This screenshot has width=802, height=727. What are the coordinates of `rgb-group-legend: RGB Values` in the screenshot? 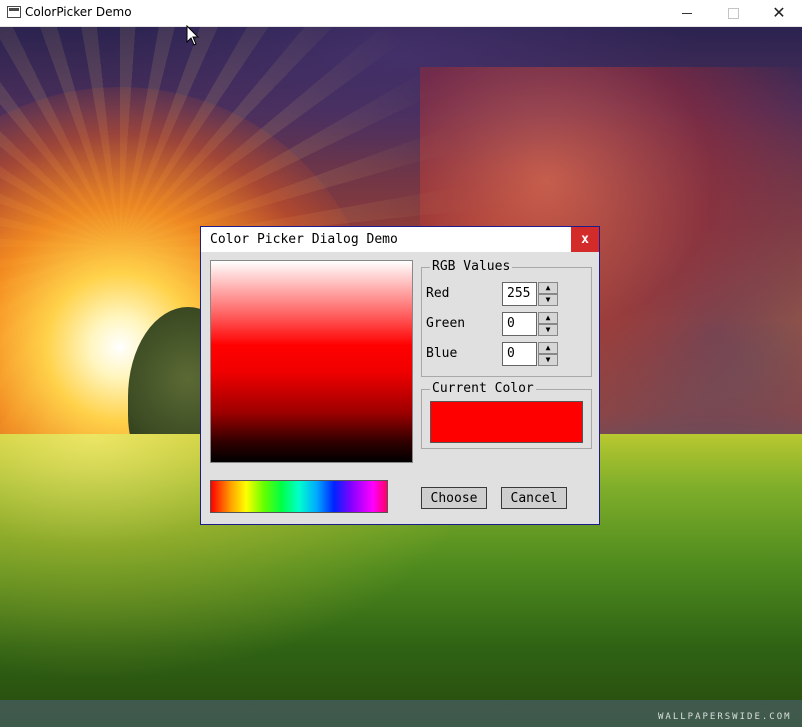 It's located at (471, 266).